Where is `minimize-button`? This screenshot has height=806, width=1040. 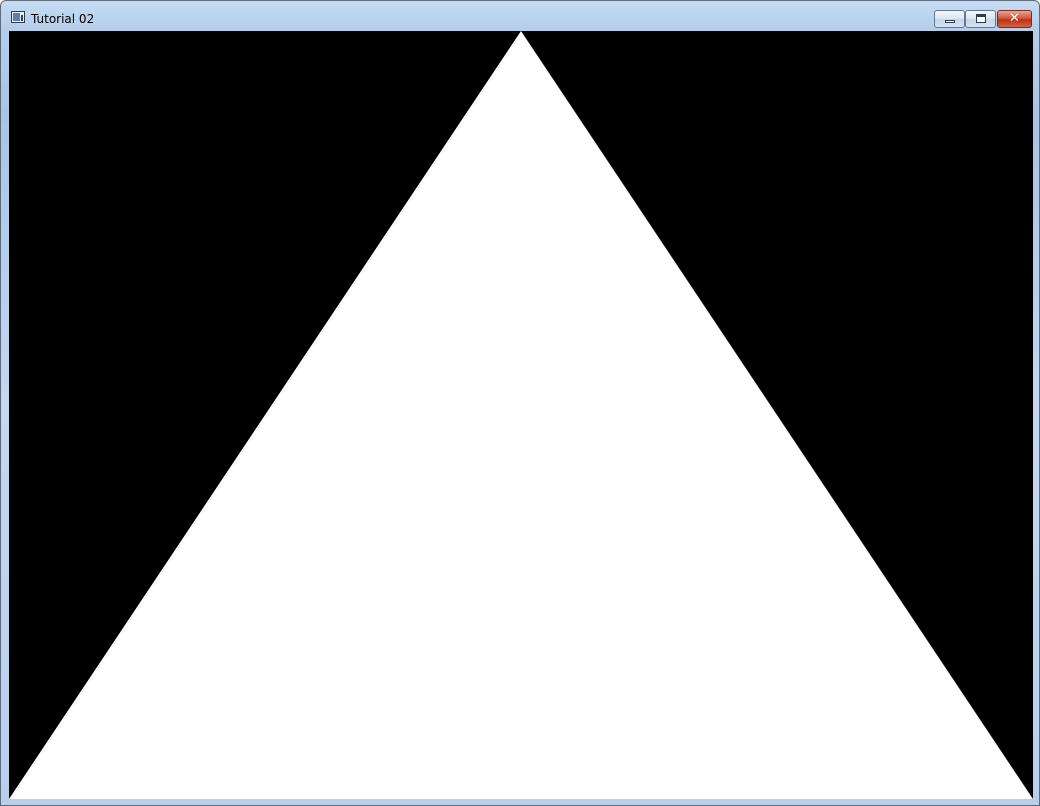 minimize-button is located at coordinates (949, 19).